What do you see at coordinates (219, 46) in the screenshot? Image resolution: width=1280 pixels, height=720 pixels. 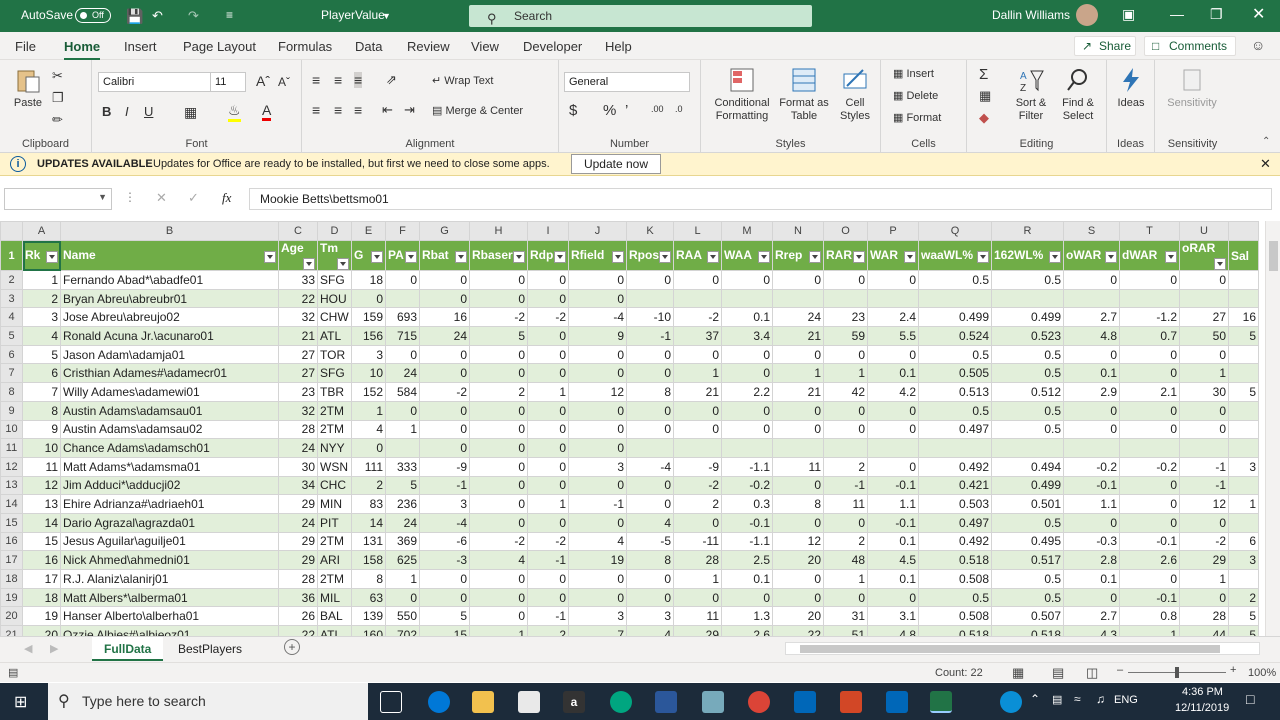 I see `tab-page-layout: Page Layout` at bounding box center [219, 46].